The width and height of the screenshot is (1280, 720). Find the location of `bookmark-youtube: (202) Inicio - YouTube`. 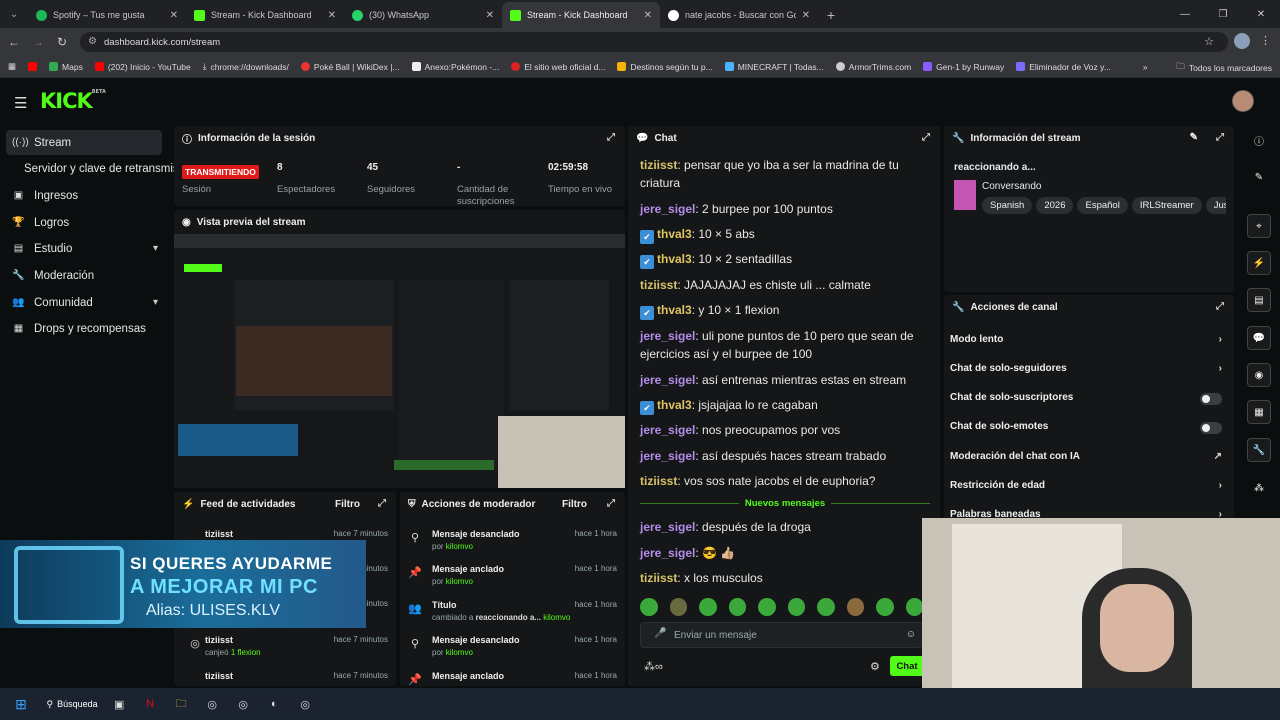

bookmark-youtube: (202) Inicio - YouTube is located at coordinates (142, 67).